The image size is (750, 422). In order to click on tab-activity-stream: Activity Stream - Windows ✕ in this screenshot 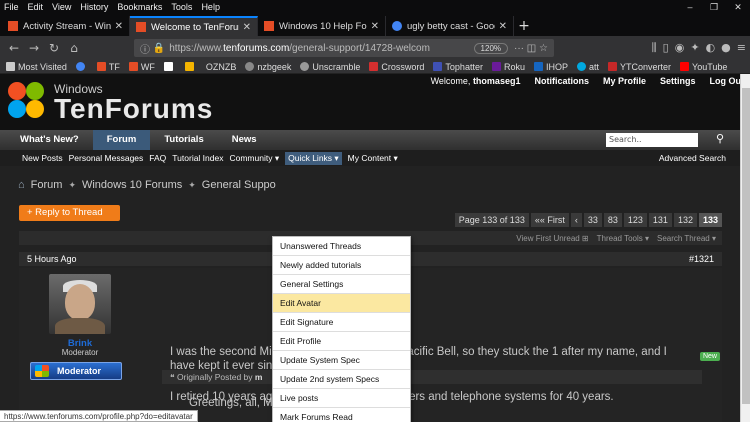, I will do `click(66, 26)`.